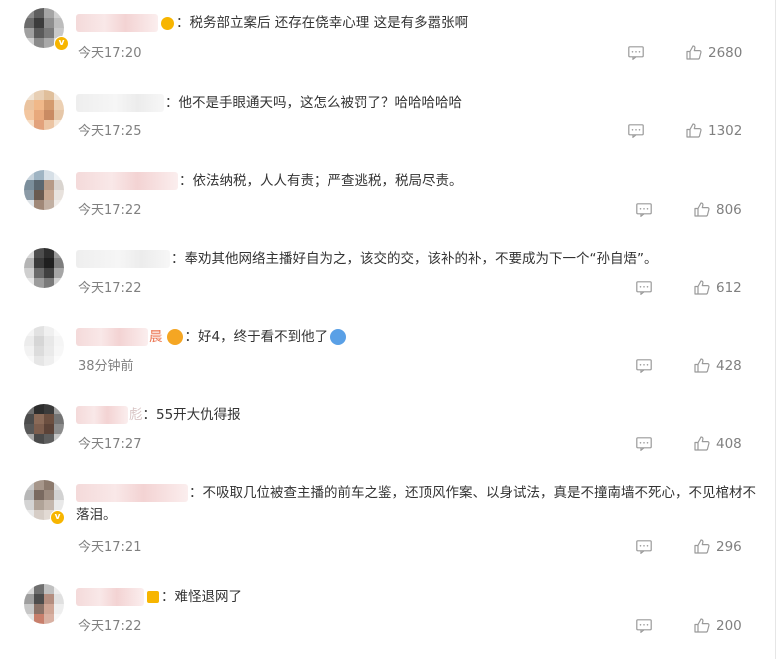  Describe the element at coordinates (110, 53) in the screenshot. I see `comment-time: 今天17:20` at that location.